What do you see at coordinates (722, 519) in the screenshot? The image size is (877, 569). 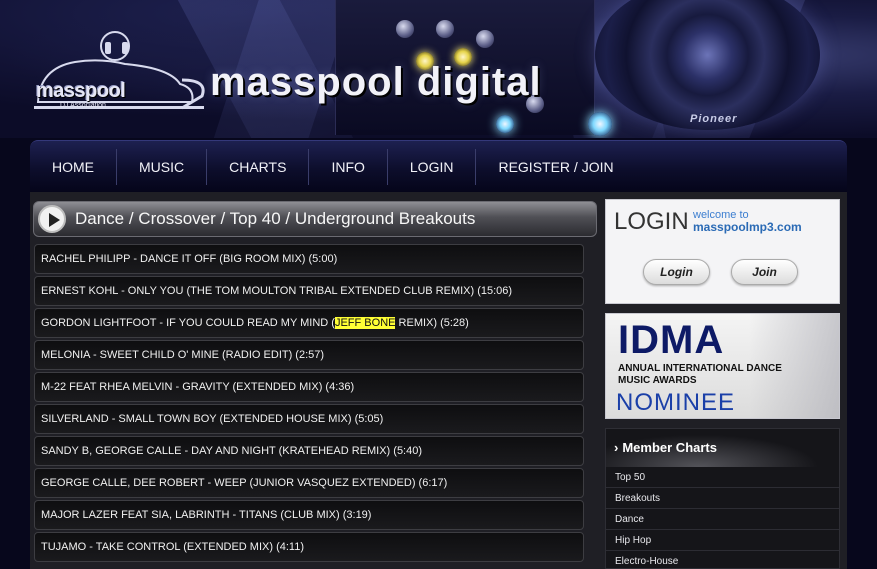 I see `chart-link-dance: Dance` at bounding box center [722, 519].